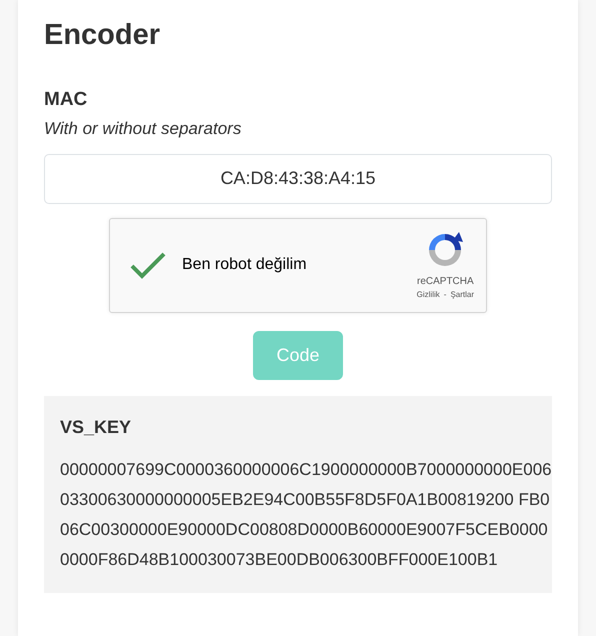 The width and height of the screenshot is (596, 636). Describe the element at coordinates (244, 265) in the screenshot. I see `captcha-label: Ben robot değilim` at that location.